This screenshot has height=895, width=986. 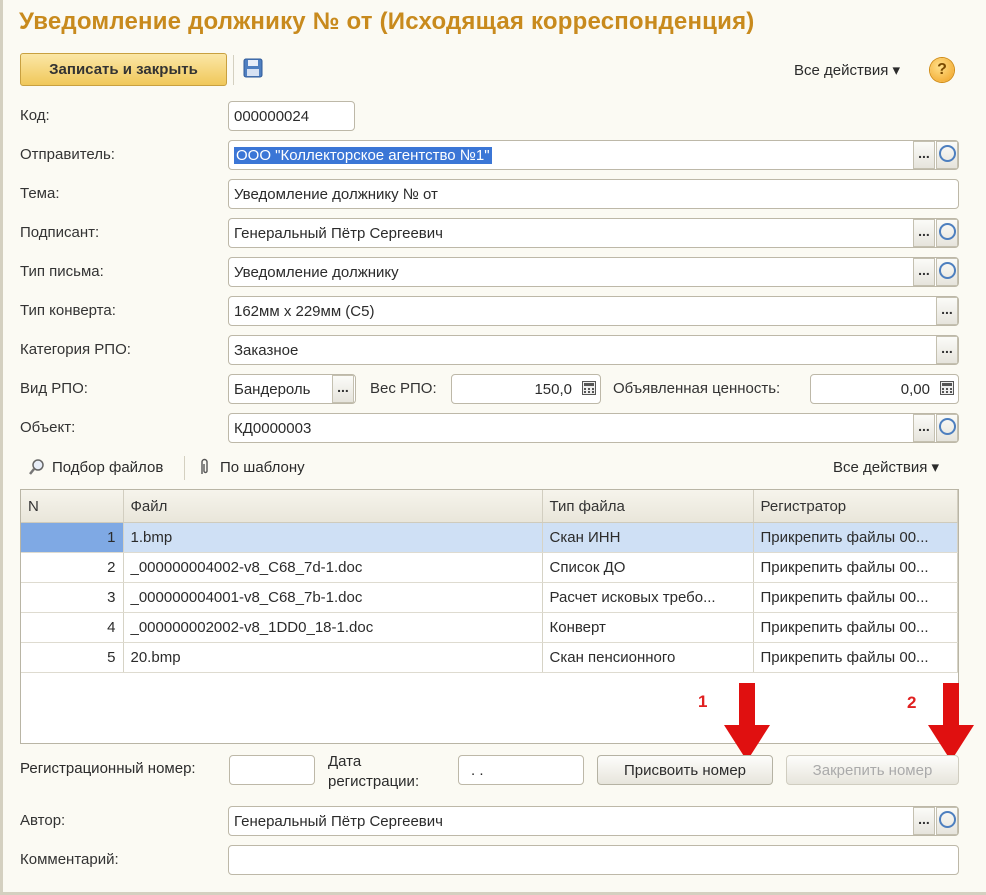 What do you see at coordinates (847, 70) in the screenshot?
I see `all-actions-menu: Все действия ▾` at bounding box center [847, 70].